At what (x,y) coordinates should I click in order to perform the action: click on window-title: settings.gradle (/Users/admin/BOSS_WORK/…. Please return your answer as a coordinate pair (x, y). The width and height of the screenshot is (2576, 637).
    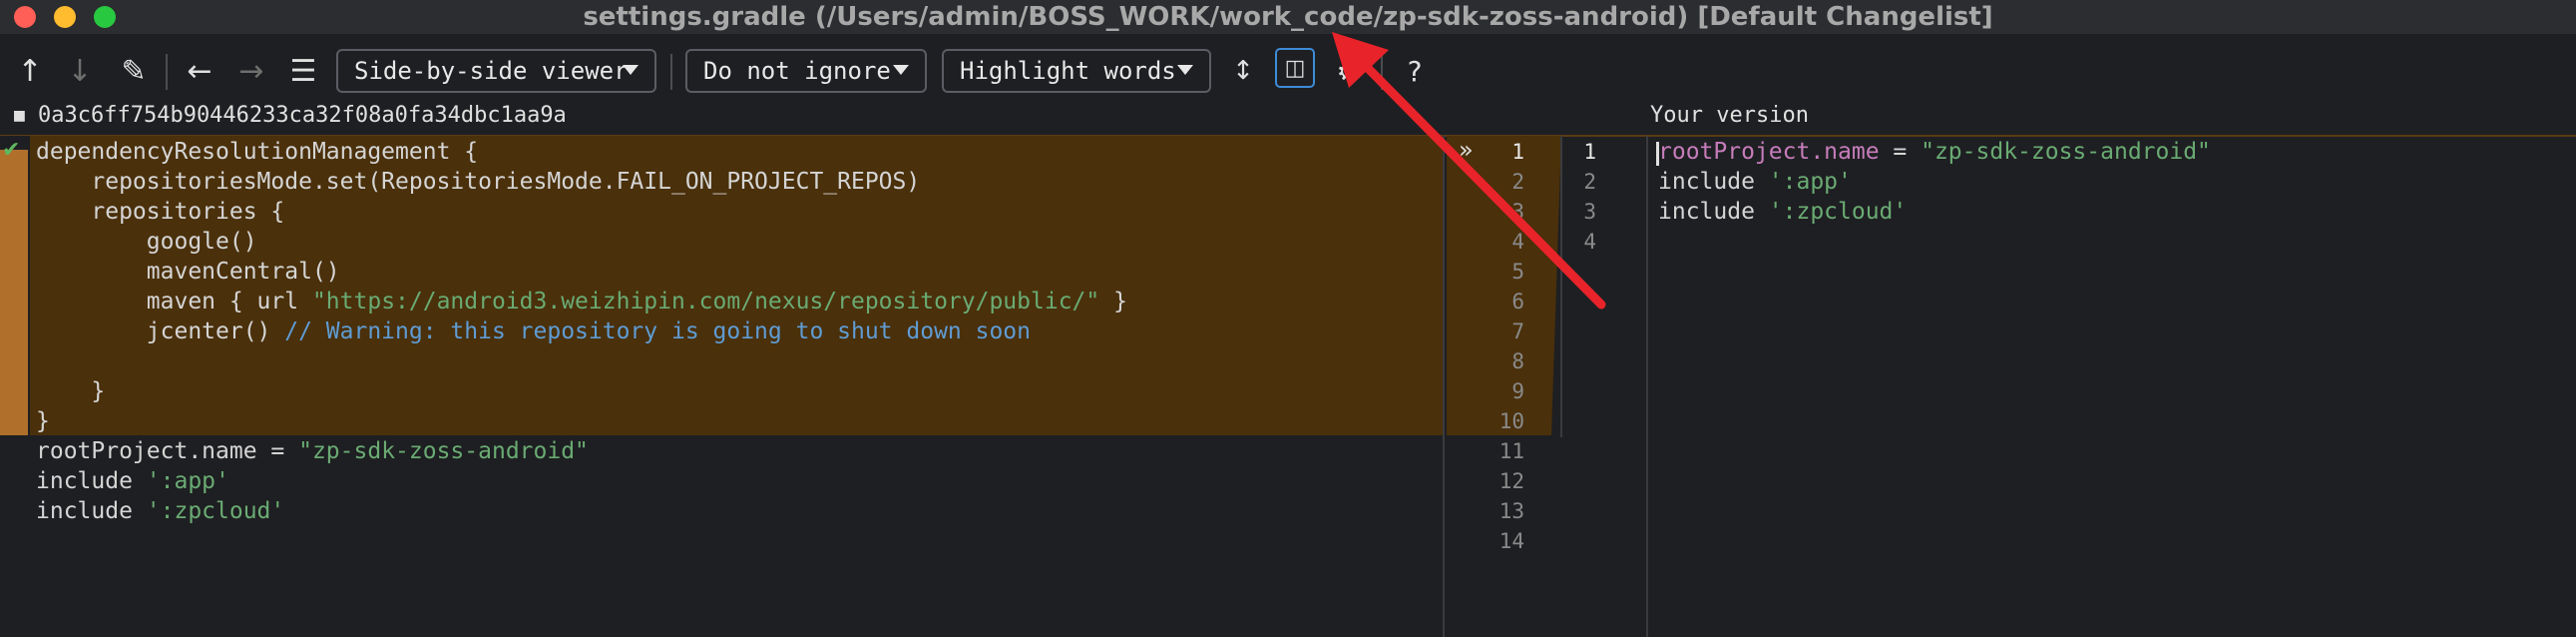
    Looking at the image, I should click on (1288, 17).